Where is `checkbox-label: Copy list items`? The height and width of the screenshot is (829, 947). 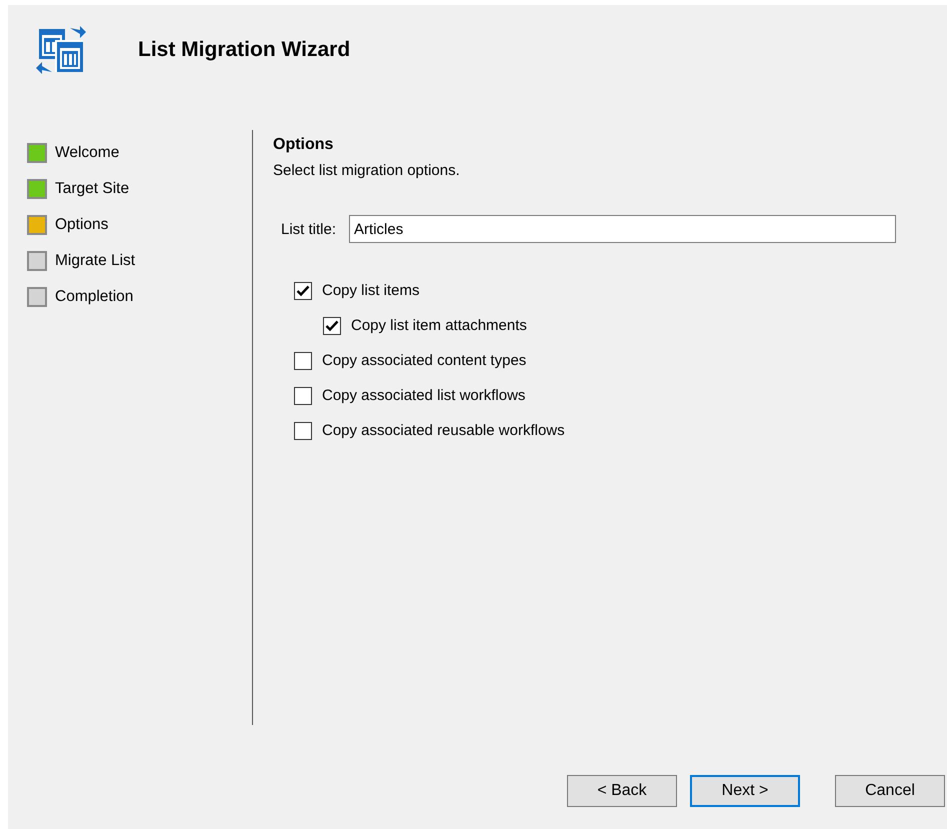
checkbox-label: Copy list items is located at coordinates (371, 290).